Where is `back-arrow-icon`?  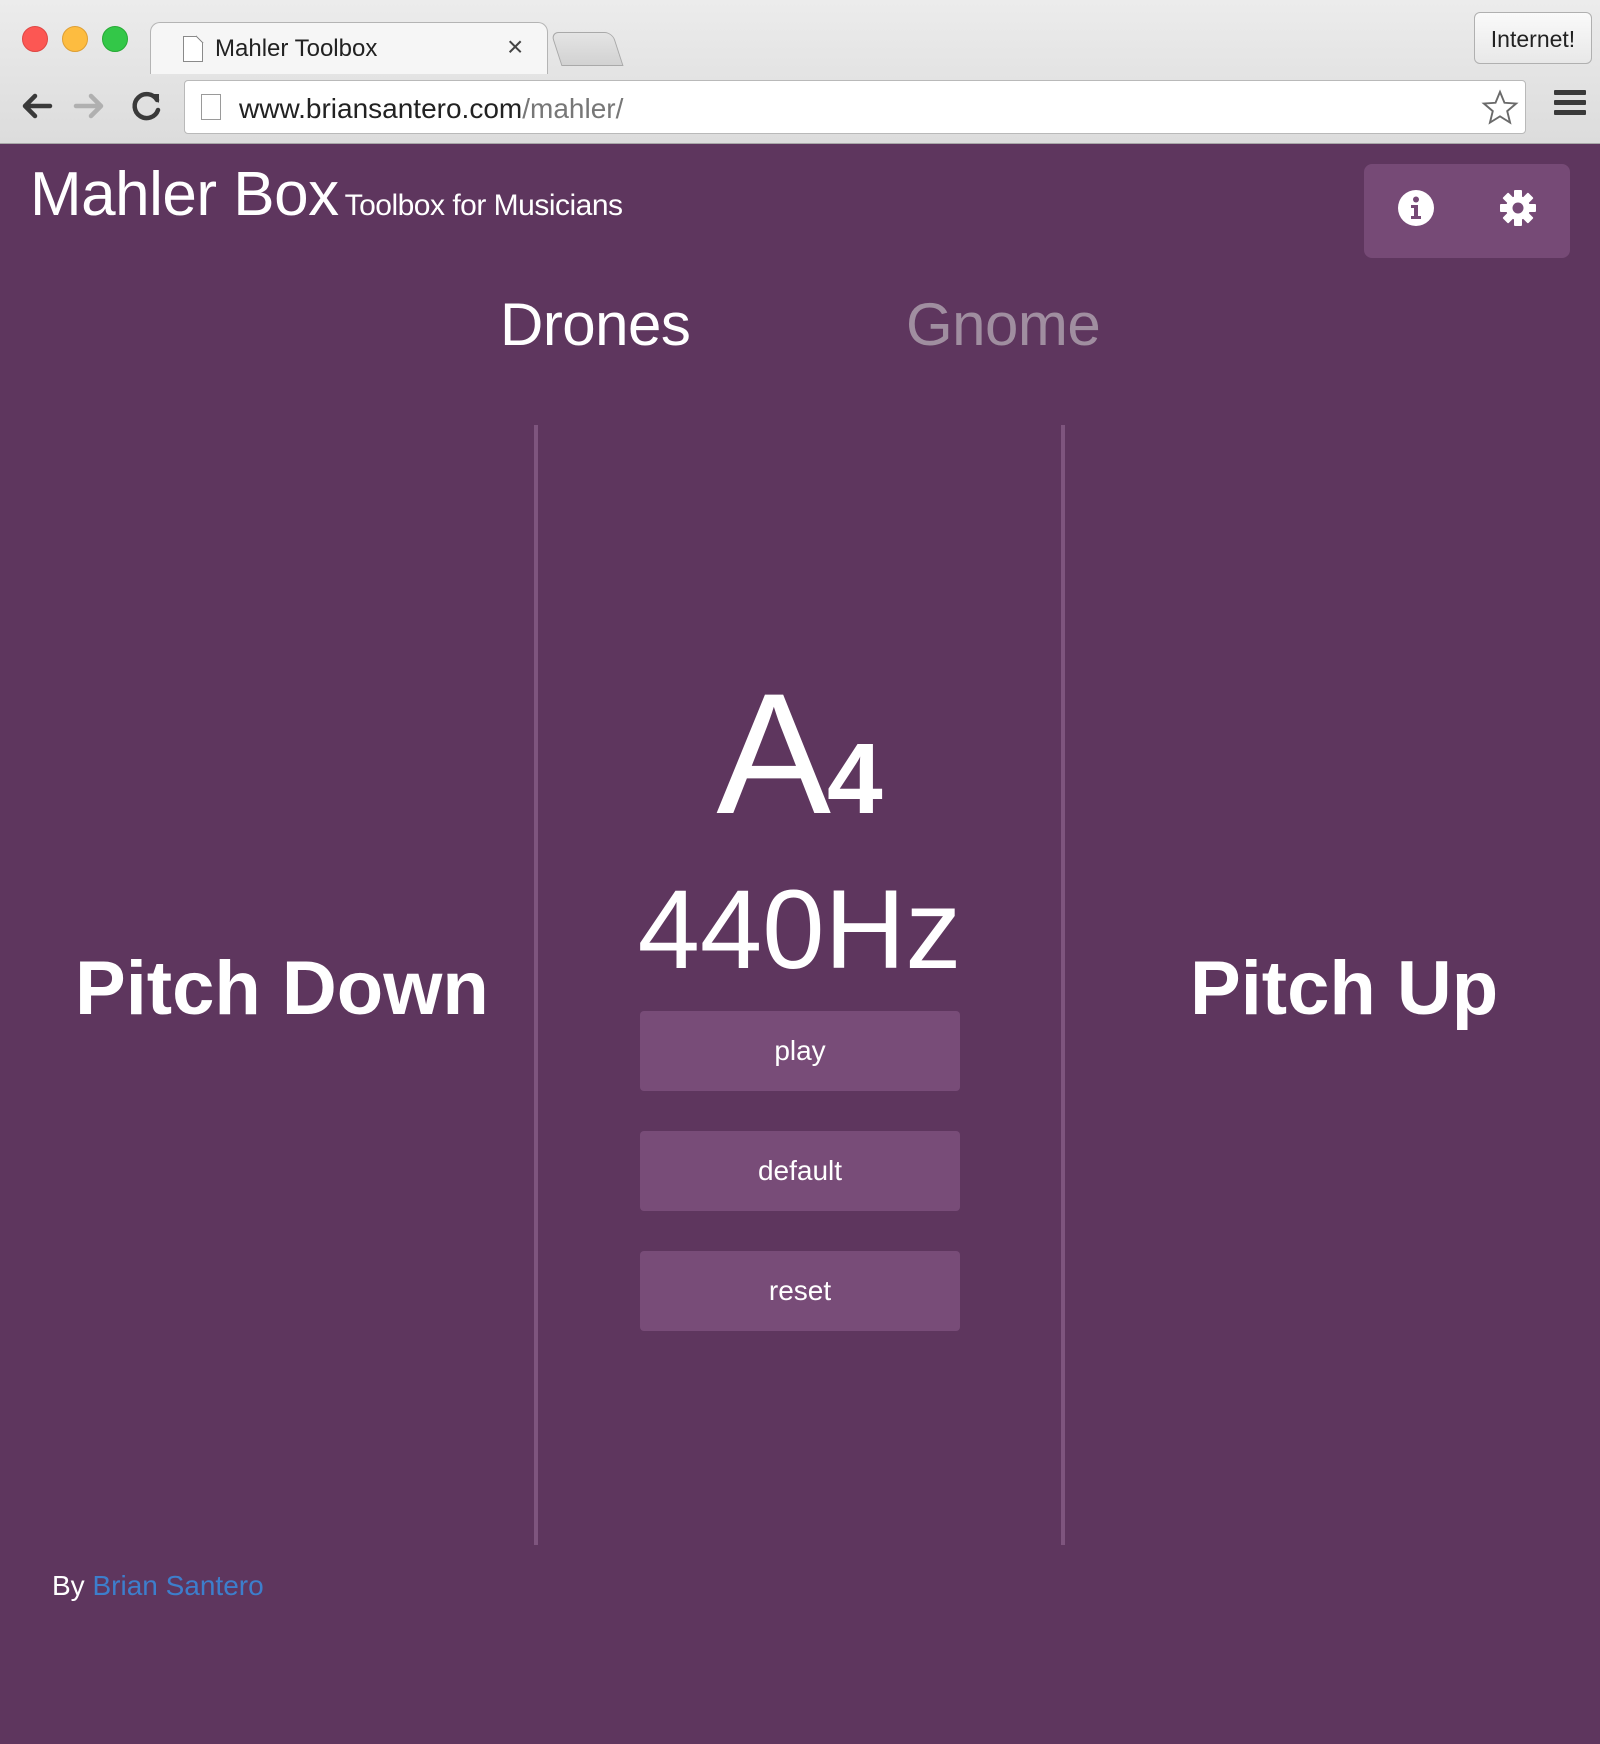
back-arrow-icon is located at coordinates (36, 106).